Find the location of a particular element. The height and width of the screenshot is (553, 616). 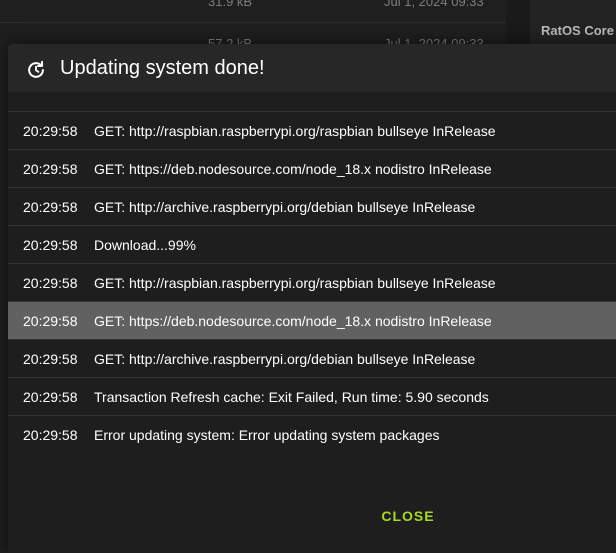

log-message: Error updating system is located at coordinates (267, 435).